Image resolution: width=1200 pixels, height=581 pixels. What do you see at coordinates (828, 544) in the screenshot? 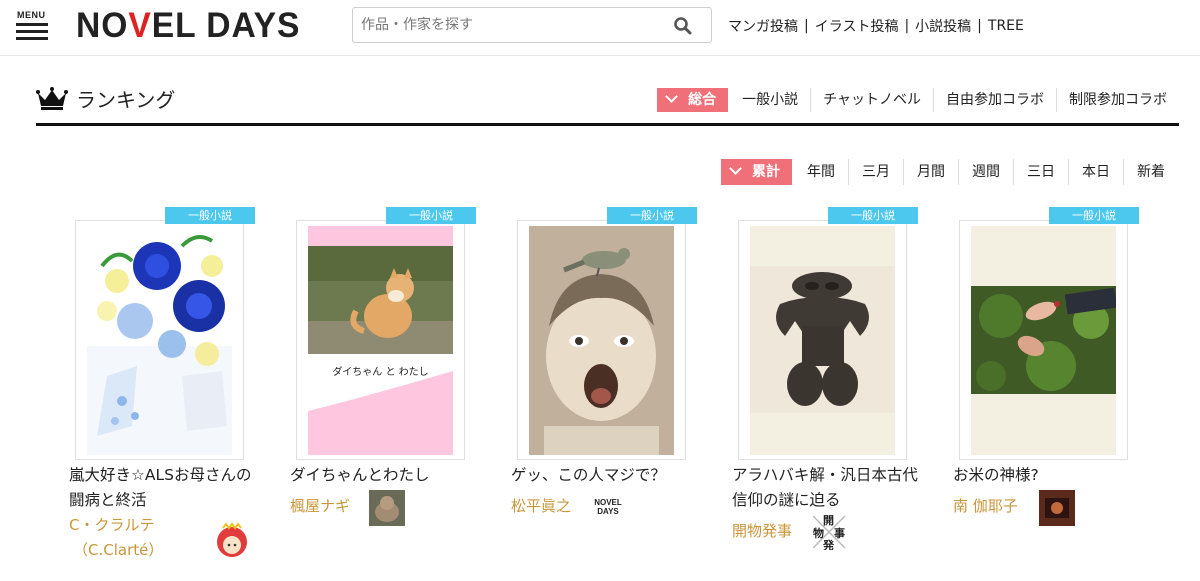
I see `avatar-char: 発` at bounding box center [828, 544].